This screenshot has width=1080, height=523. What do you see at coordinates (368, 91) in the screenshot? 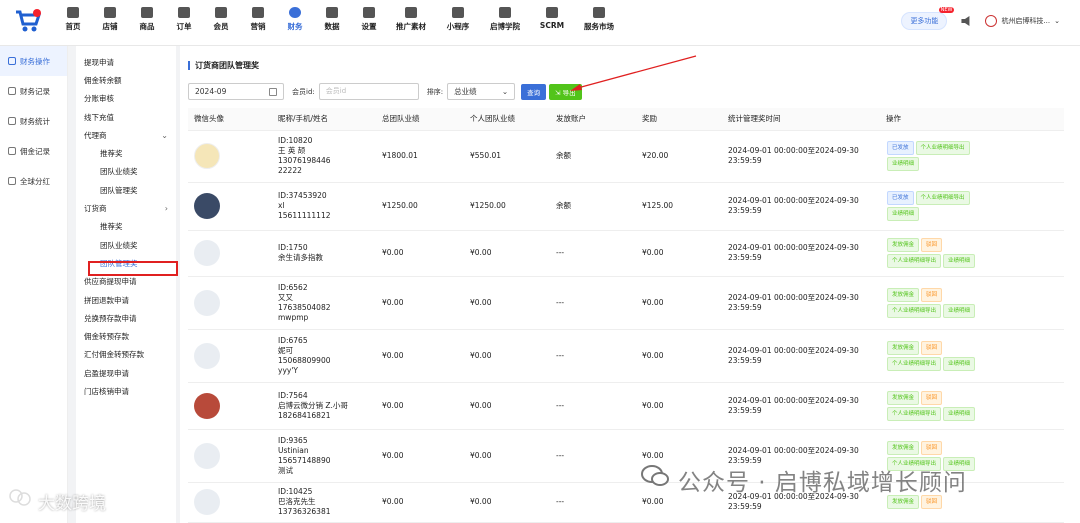
I see `member-id-input: 会员id` at bounding box center [368, 91].